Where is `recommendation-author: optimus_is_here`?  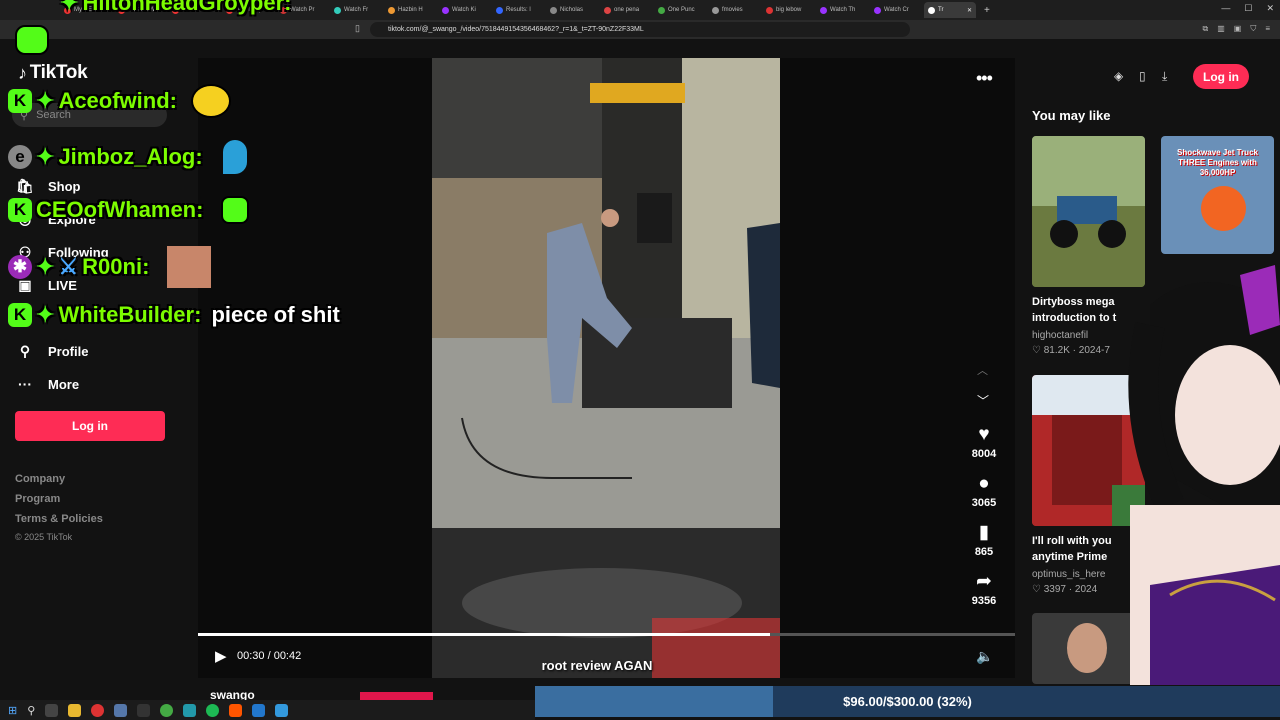 recommendation-author: optimus_is_here is located at coordinates (1068, 574).